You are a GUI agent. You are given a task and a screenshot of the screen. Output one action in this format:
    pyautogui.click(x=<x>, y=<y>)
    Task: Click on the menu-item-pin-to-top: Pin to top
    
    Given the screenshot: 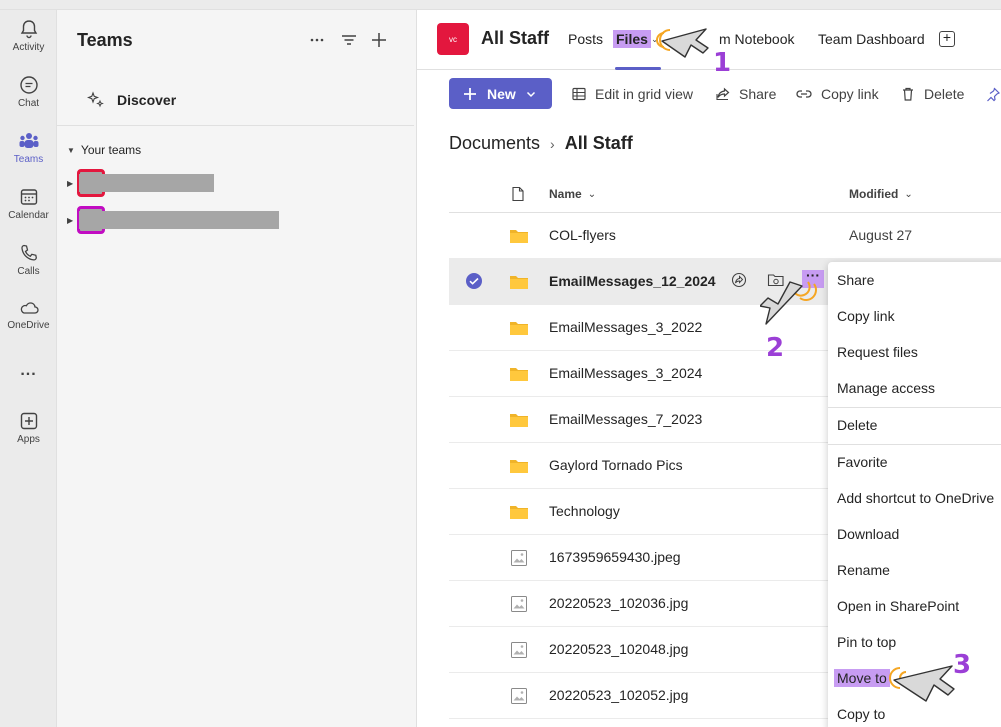 What is the action you would take?
    pyautogui.click(x=866, y=642)
    